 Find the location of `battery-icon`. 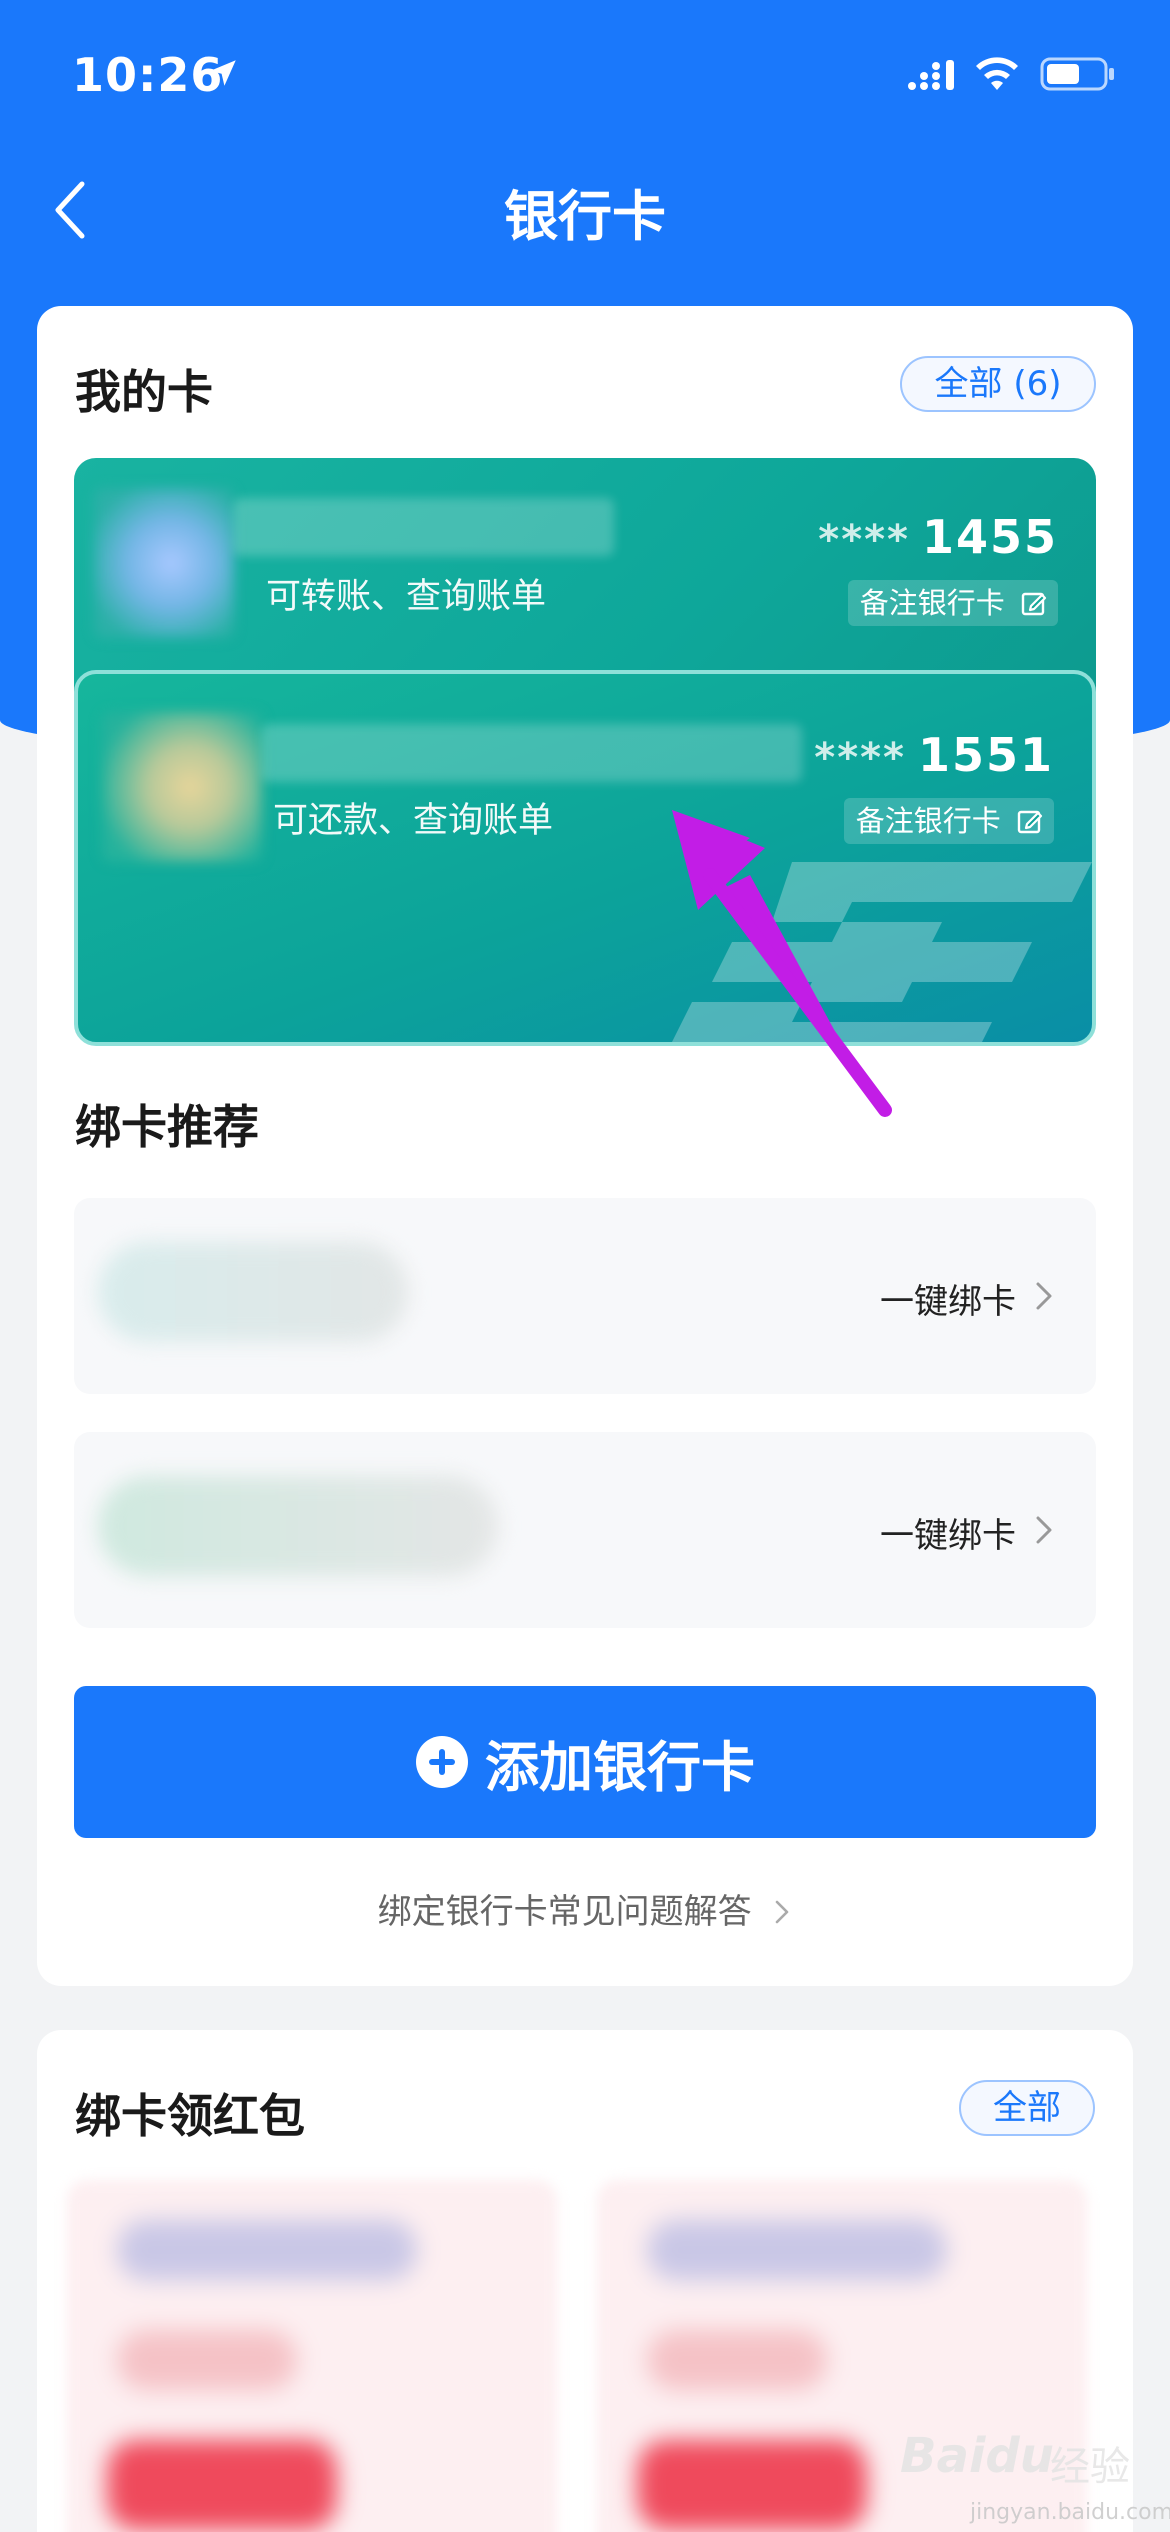

battery-icon is located at coordinates (1077, 74).